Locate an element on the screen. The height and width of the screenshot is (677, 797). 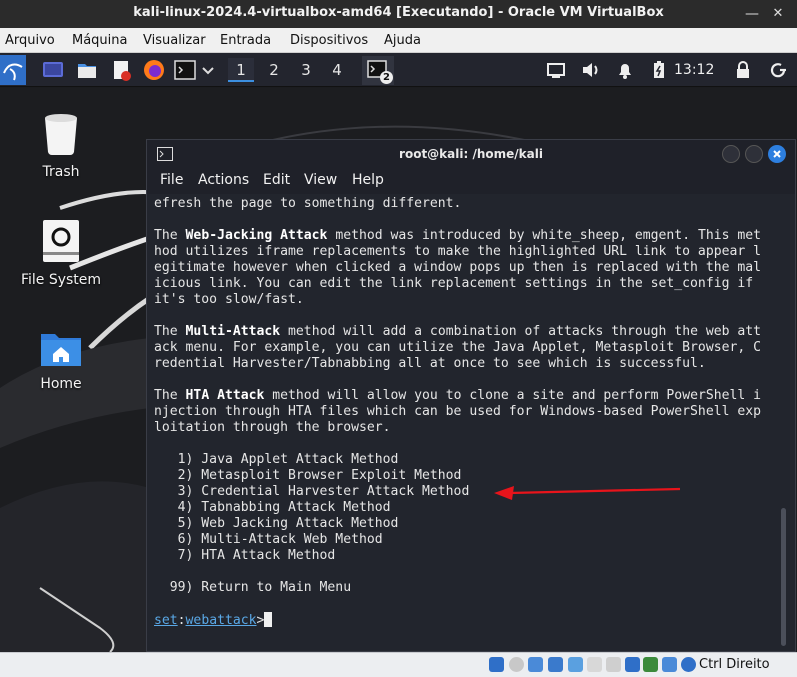
minimize-icon: — is located at coordinates (752, 14).